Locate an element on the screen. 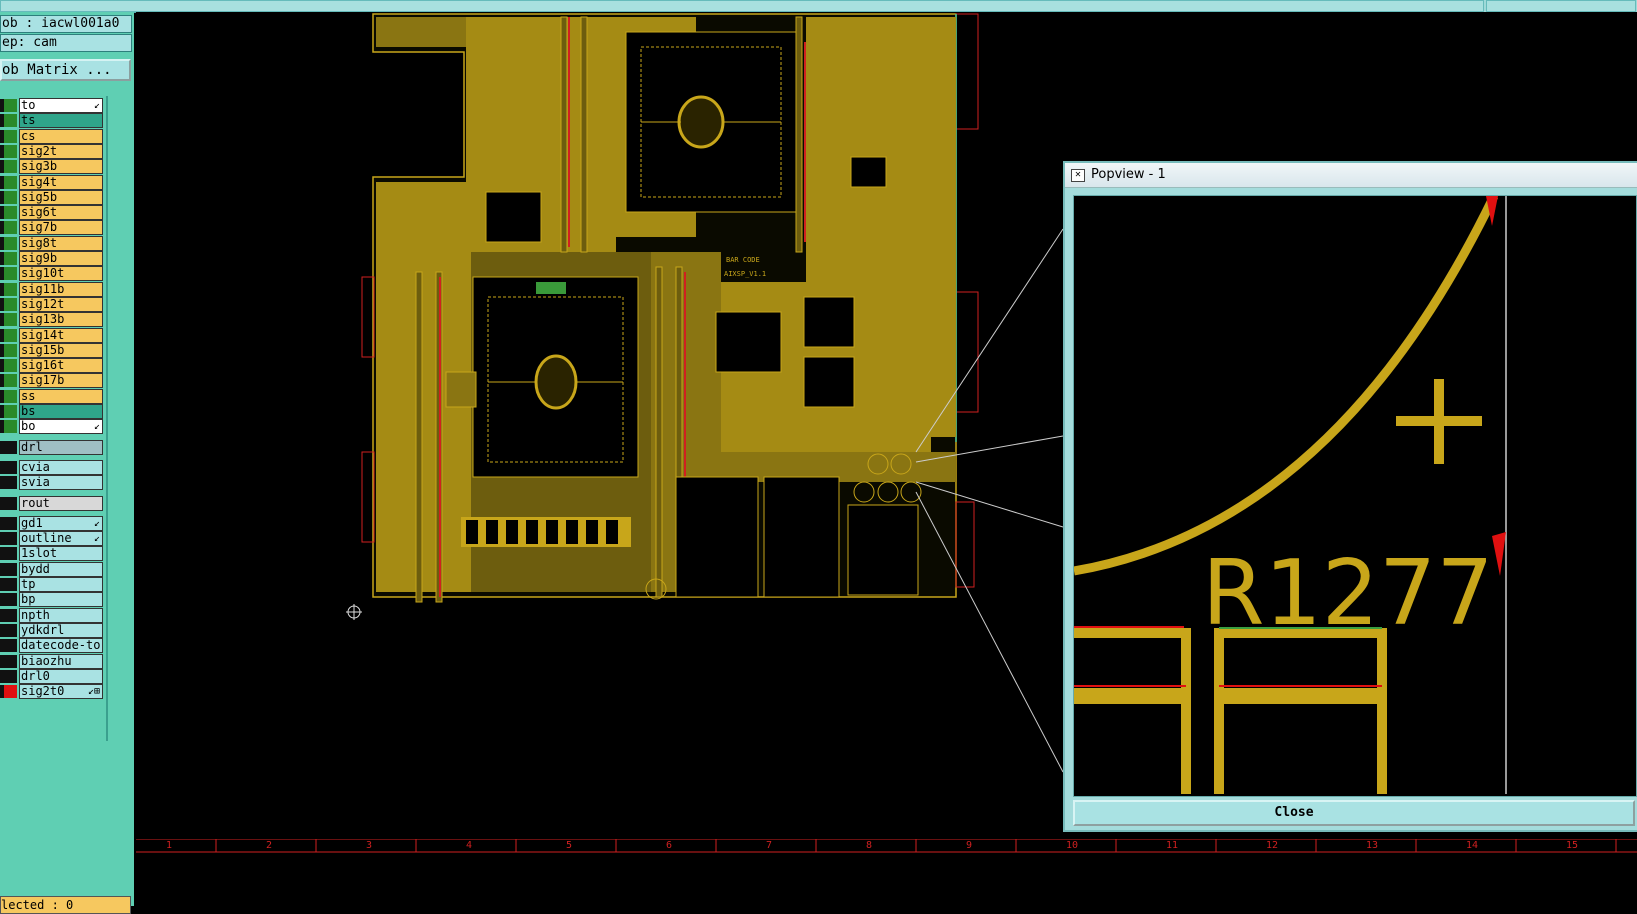 Image resolution: width=1637 pixels, height=914 pixels. layer-row-ts: ts is located at coordinates (52, 121).